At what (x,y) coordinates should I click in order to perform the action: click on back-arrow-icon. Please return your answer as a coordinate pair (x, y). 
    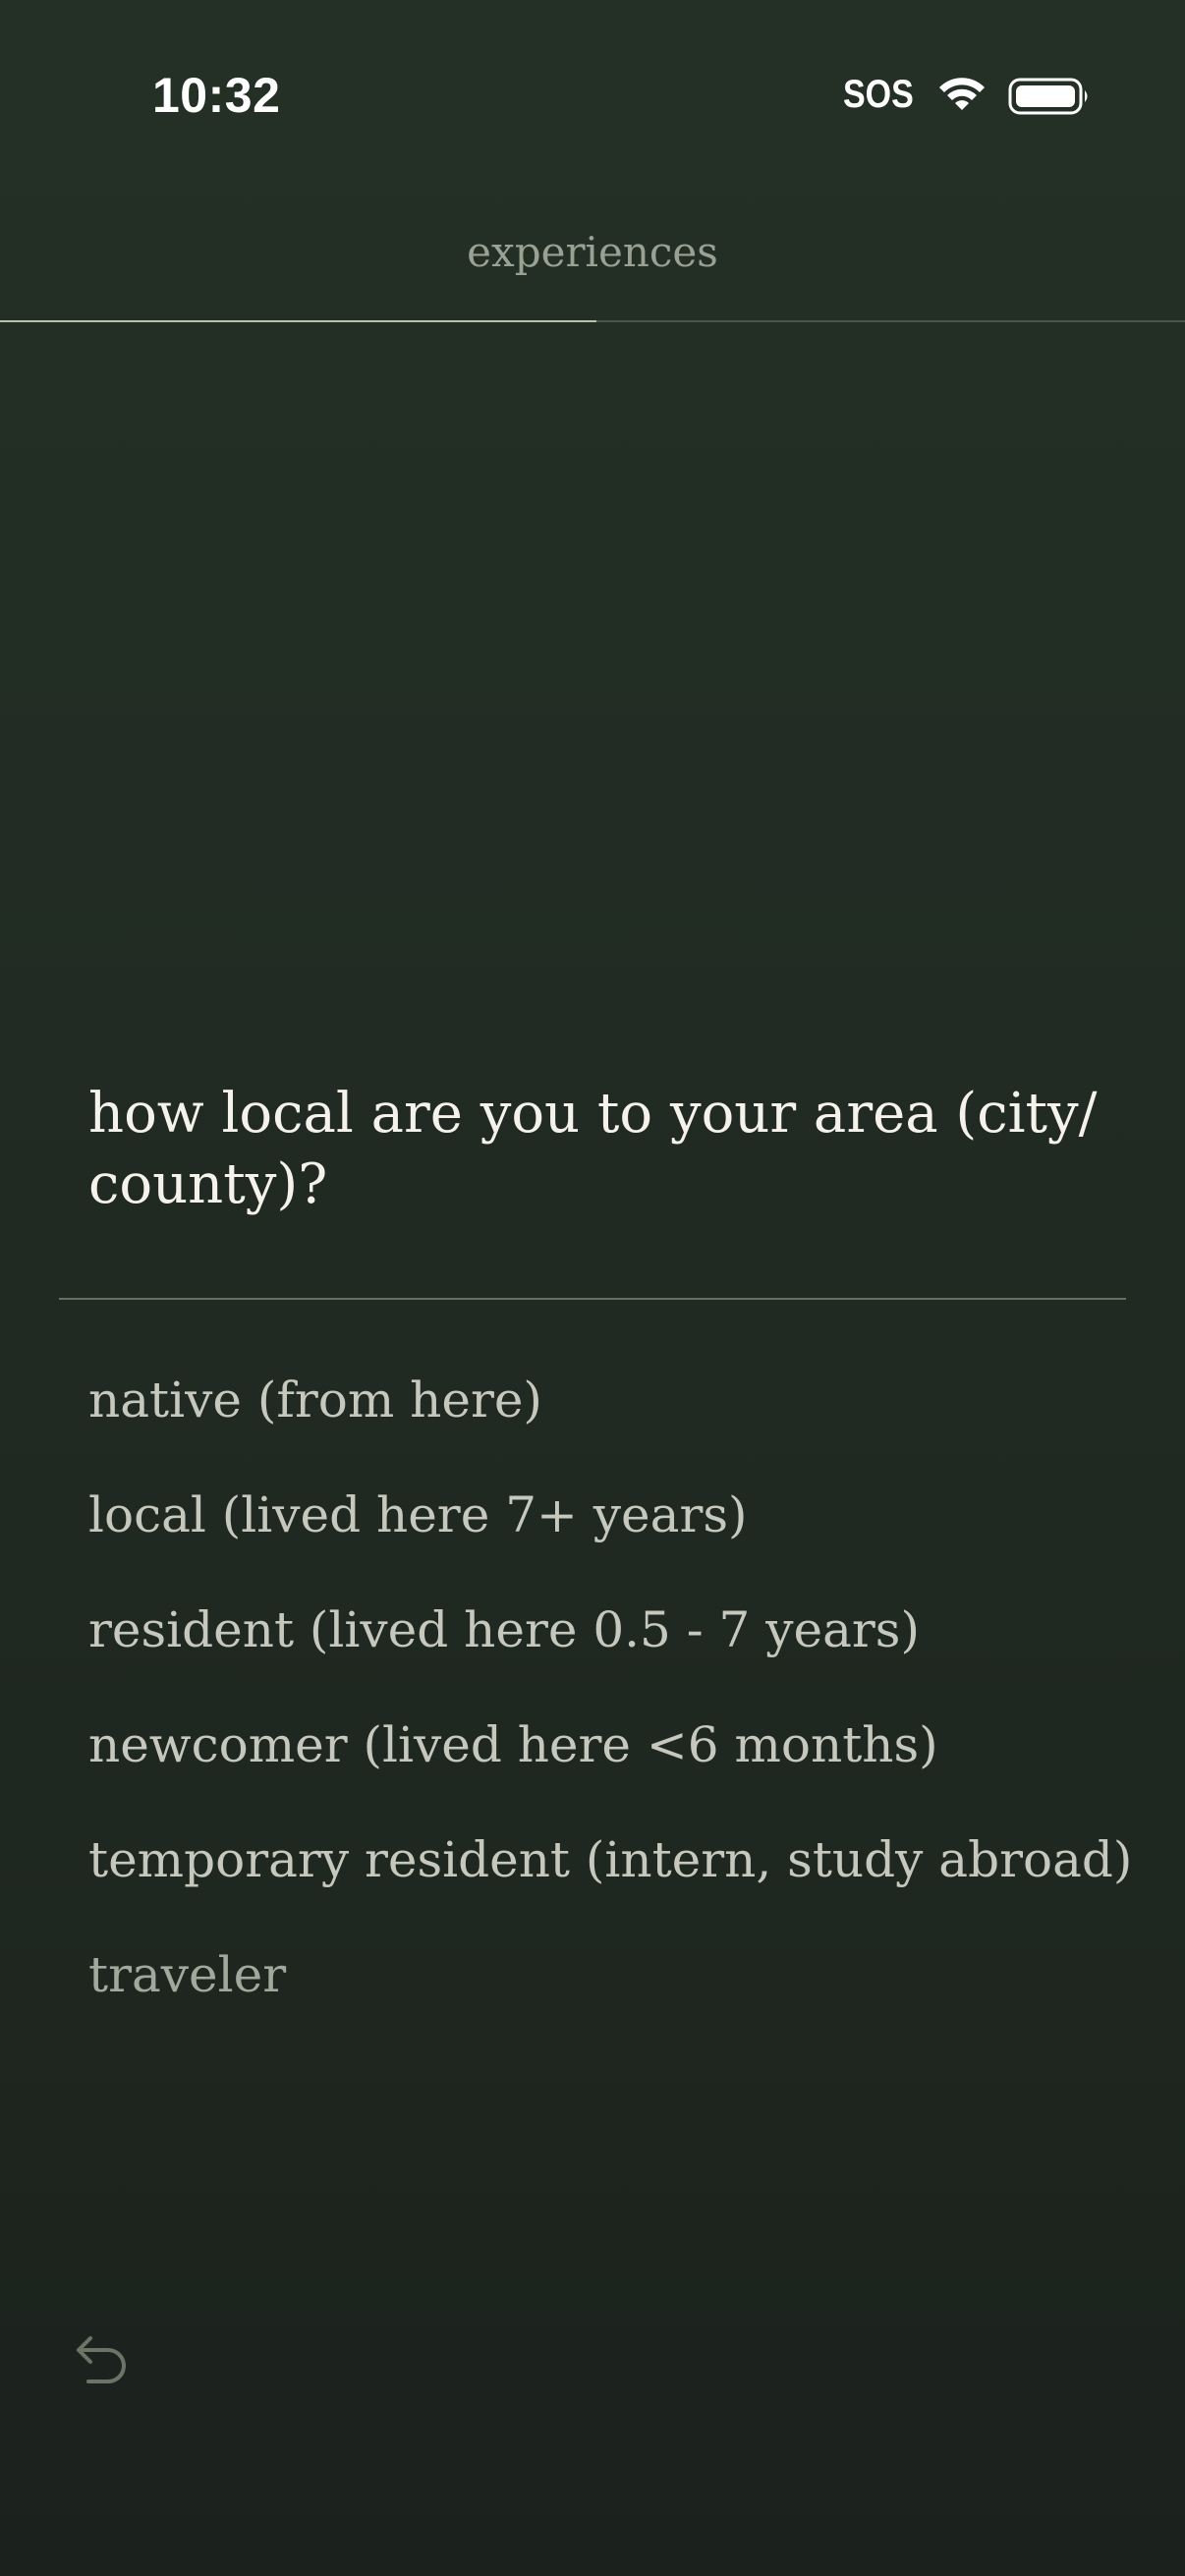
    Looking at the image, I should click on (102, 2359).